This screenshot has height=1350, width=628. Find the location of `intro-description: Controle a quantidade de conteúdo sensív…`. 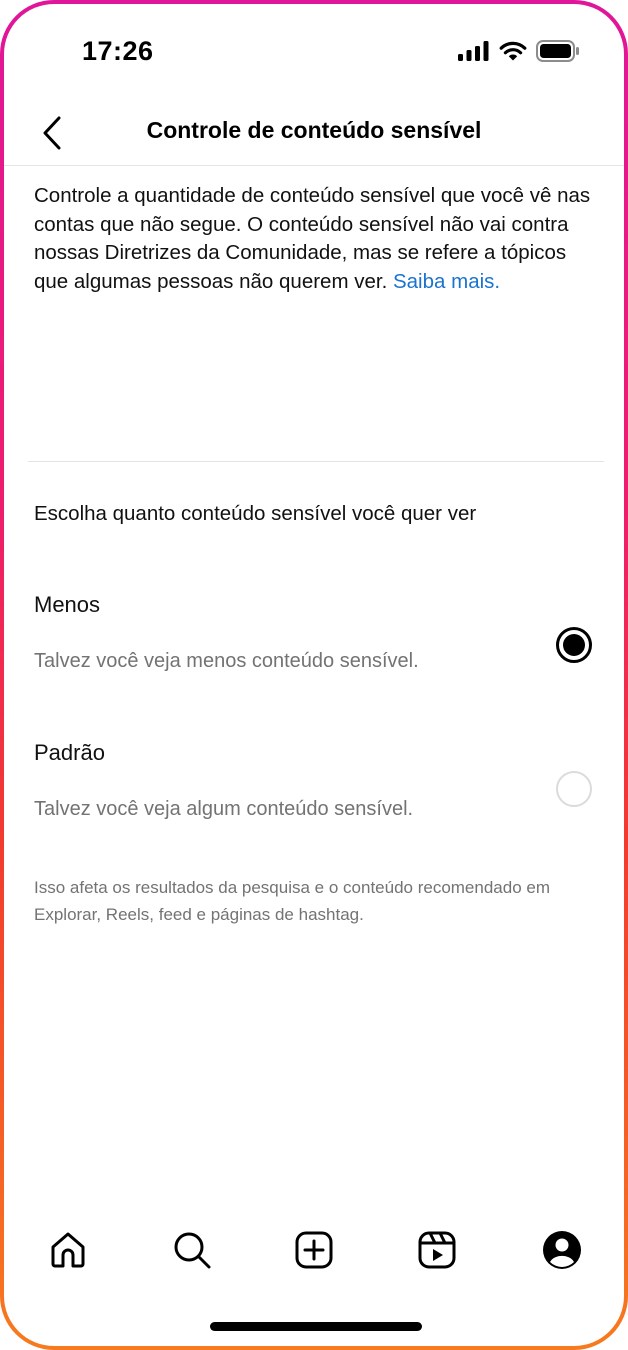

intro-description: Controle a quantidade de conteúdo sensív… is located at coordinates (312, 238).